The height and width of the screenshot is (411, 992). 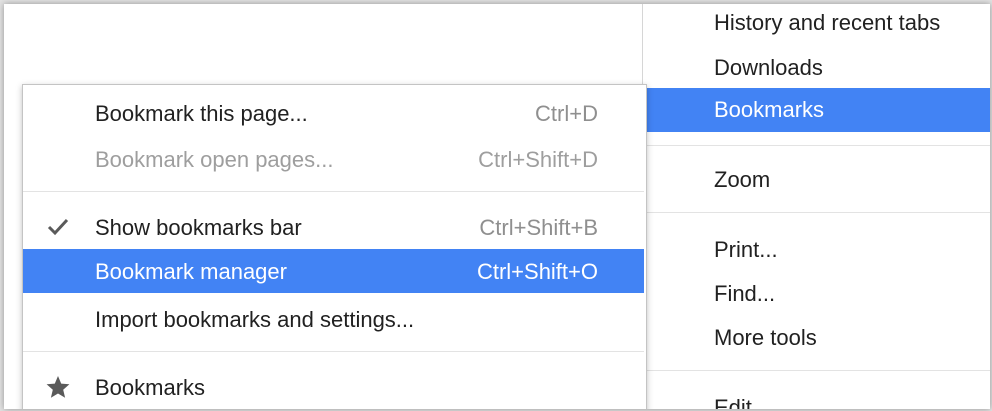 I want to click on submenu-item-shortcut: Ctrl+Shift+O, so click(x=537, y=271).